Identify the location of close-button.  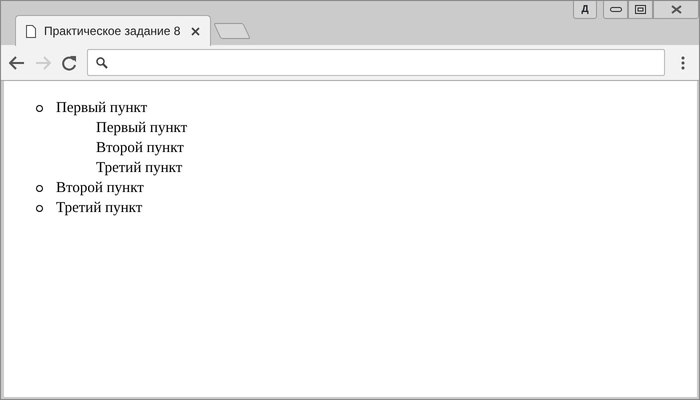
(676, 10).